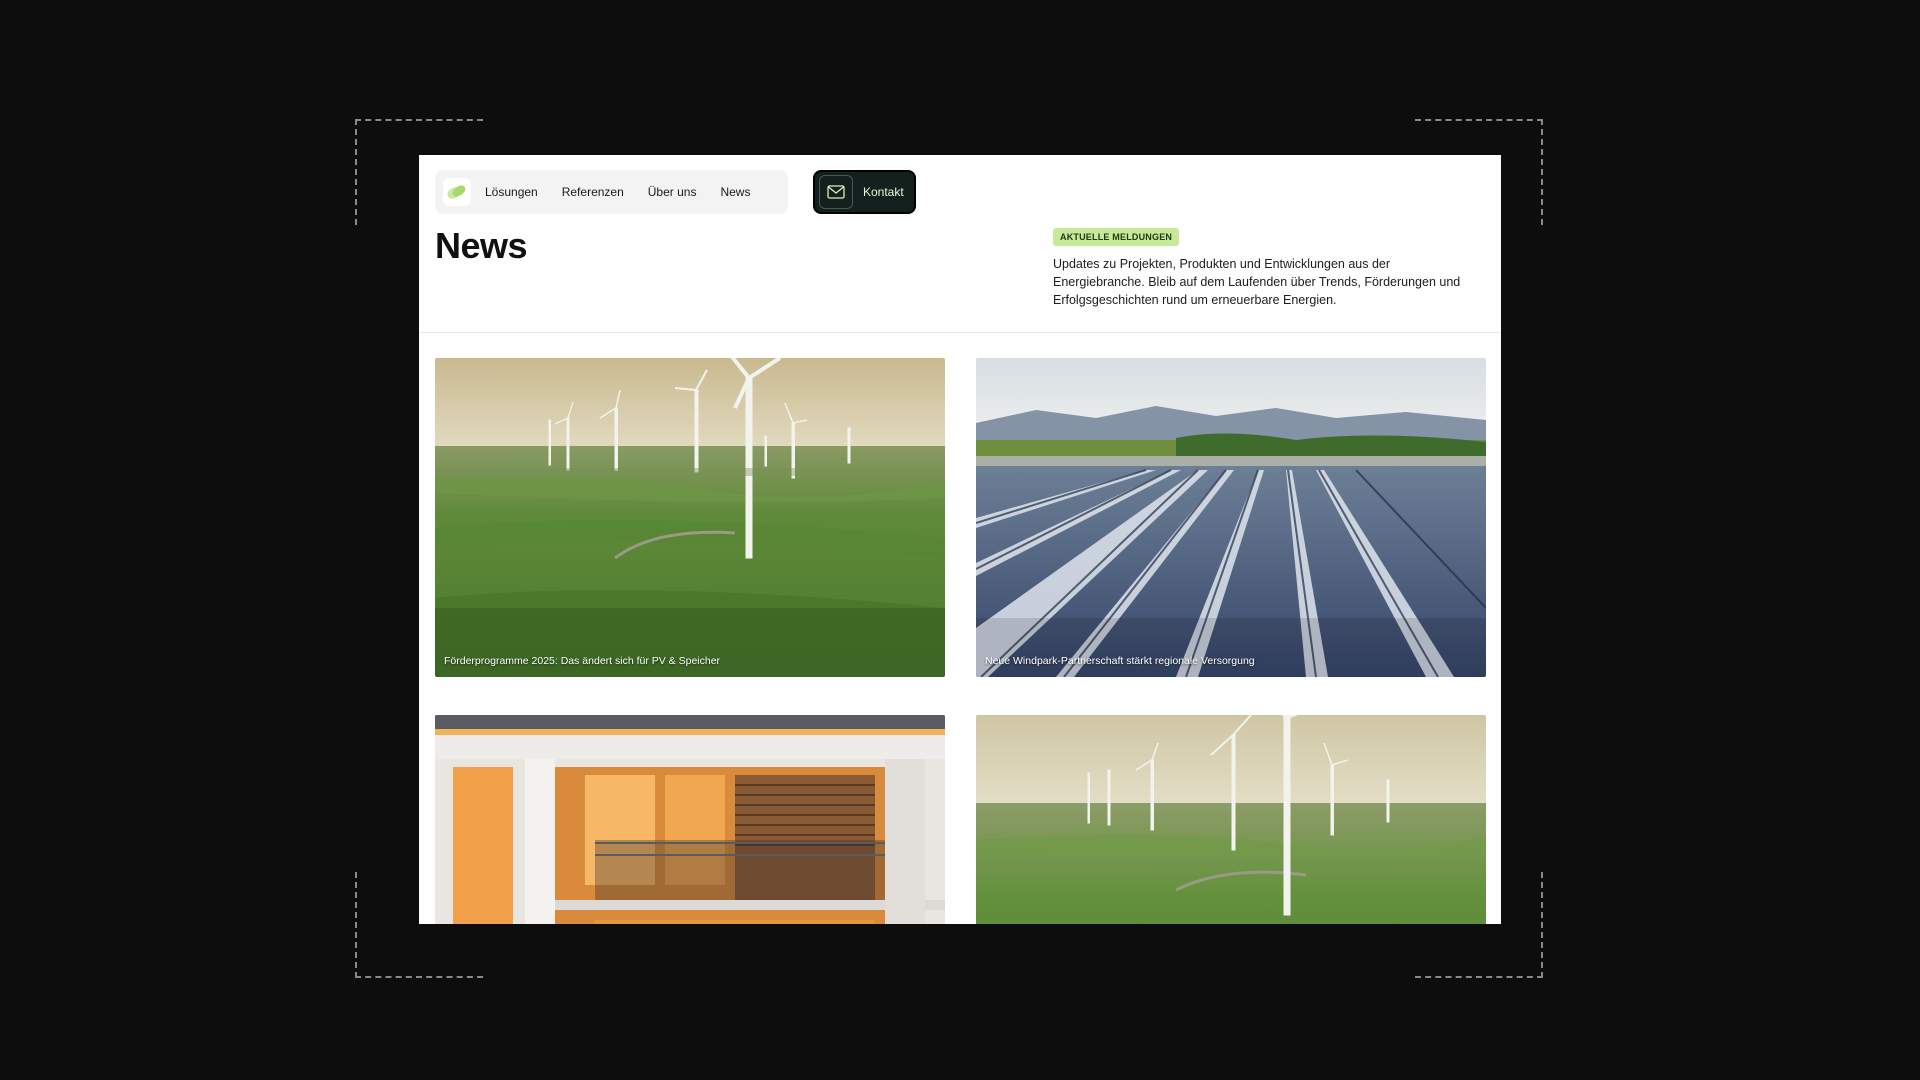 This screenshot has height=1080, width=1920. What do you see at coordinates (511, 192) in the screenshot?
I see `nav-item-loesungen: Lösungen` at bounding box center [511, 192].